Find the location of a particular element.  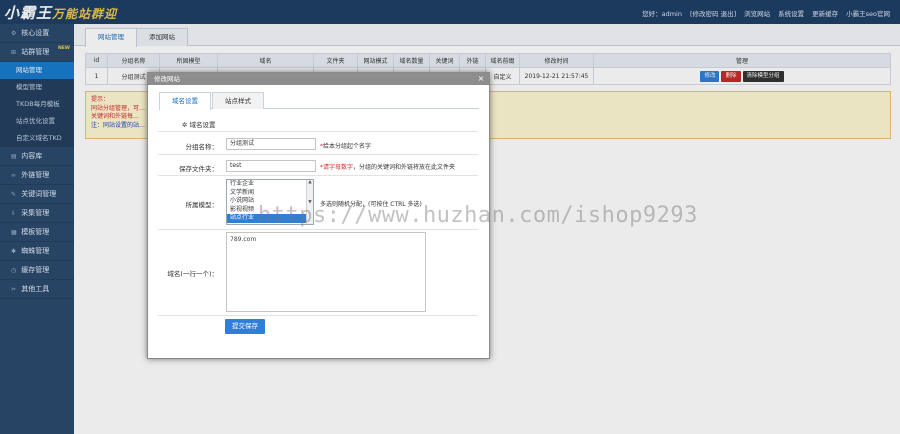

modal-tab-bar: 域名设置 站点样式 is located at coordinates (319, 101).